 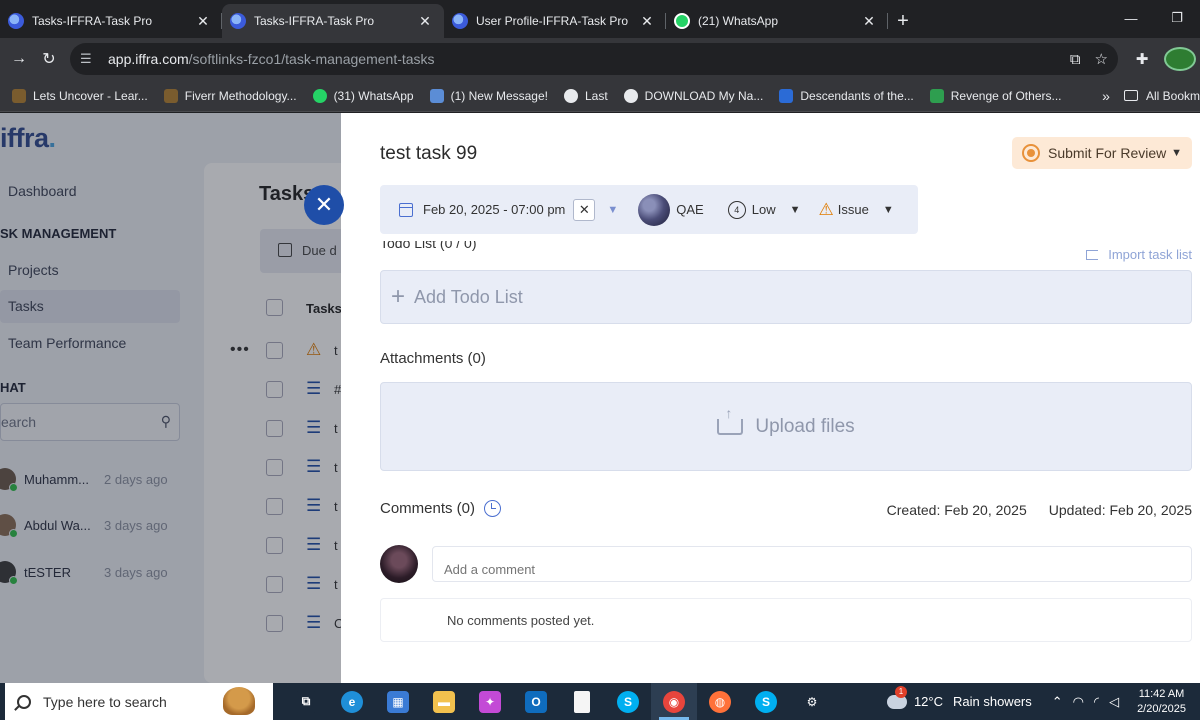 What do you see at coordinates (584, 209) in the screenshot?
I see `clear-date-button: ✕` at bounding box center [584, 209].